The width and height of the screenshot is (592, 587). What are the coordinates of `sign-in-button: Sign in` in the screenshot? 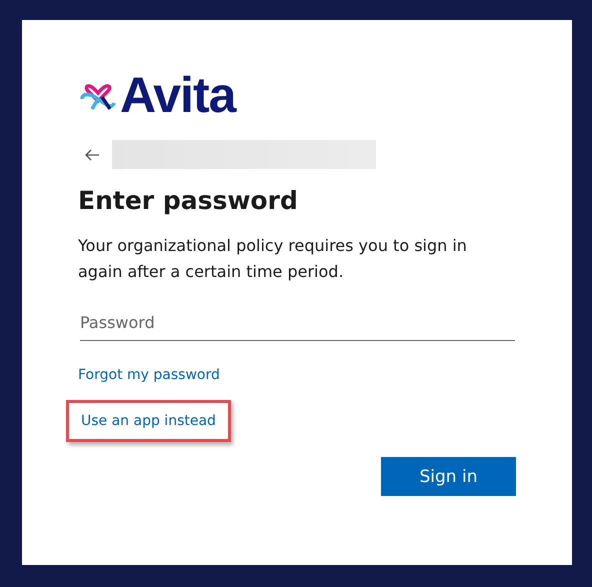 It's located at (448, 476).